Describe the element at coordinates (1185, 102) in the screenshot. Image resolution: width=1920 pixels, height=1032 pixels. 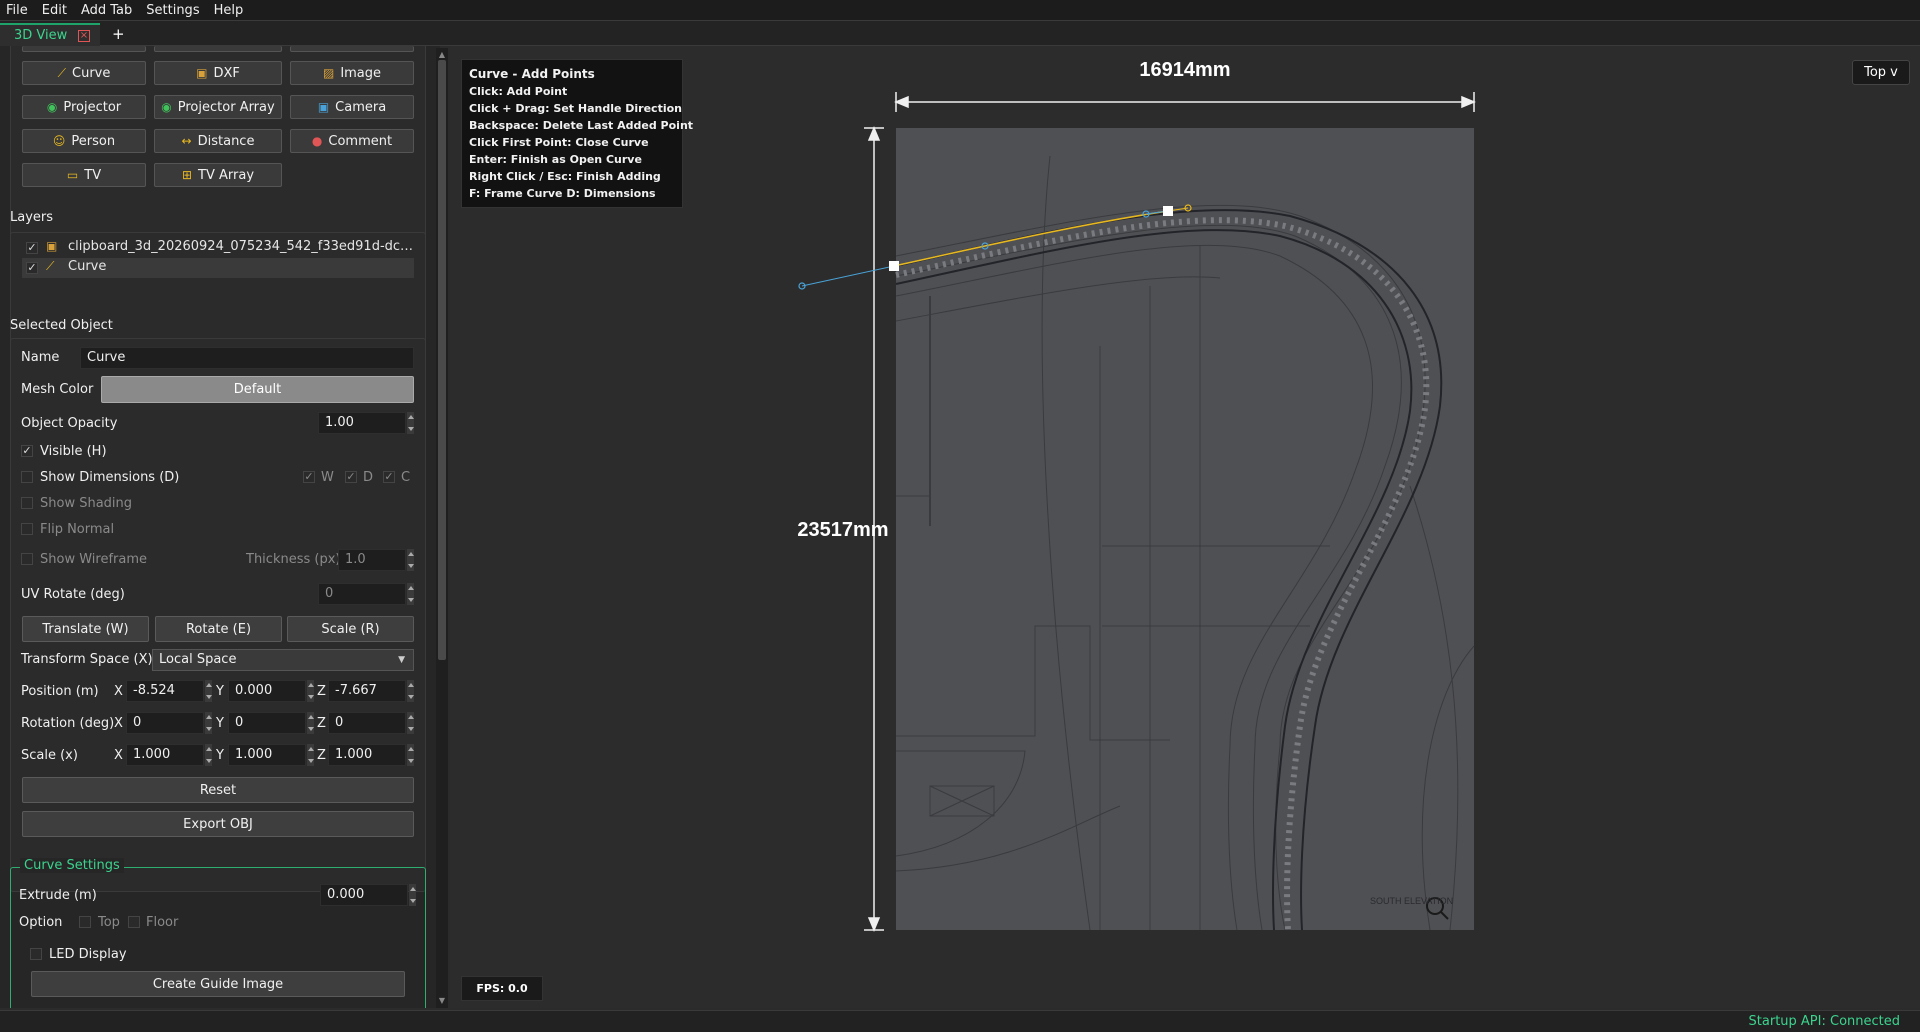
I see `width-dimension-line` at that location.